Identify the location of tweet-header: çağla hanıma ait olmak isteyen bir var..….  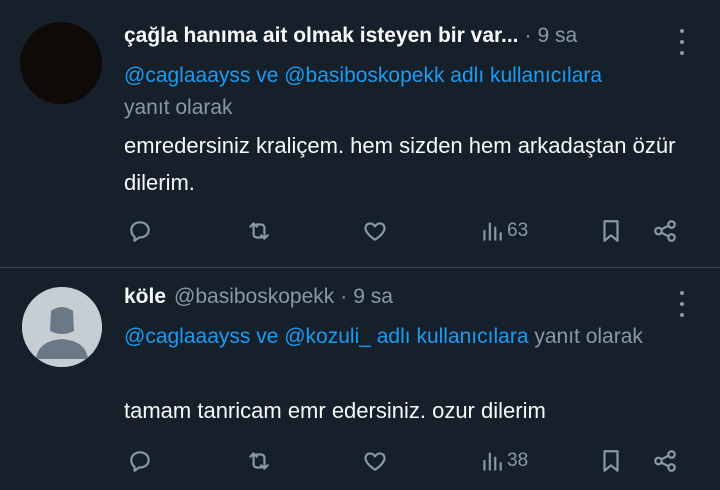
(350, 36).